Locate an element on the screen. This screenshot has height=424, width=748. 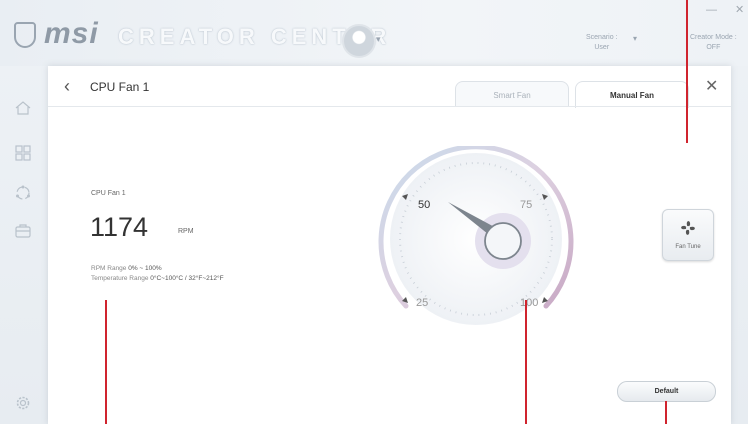
grid-icon is located at coordinates (23, 153).